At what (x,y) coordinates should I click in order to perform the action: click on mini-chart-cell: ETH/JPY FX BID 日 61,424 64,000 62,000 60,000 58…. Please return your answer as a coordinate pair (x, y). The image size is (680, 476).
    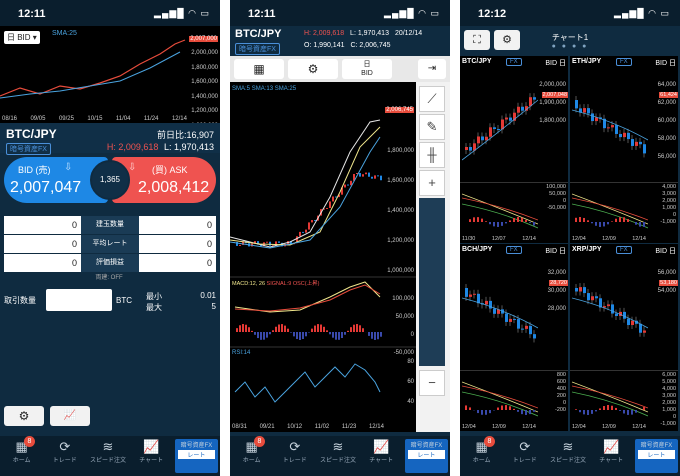
    Looking at the image, I should click on (624, 149).